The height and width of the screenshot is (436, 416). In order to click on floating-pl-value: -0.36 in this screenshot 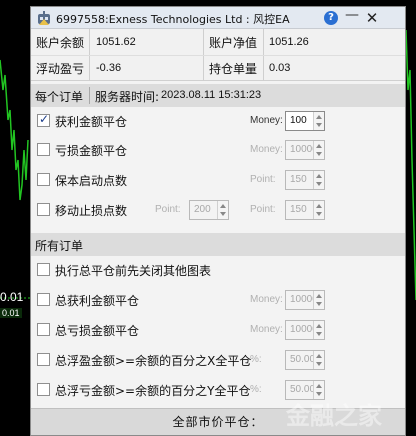, I will do `click(109, 68)`.